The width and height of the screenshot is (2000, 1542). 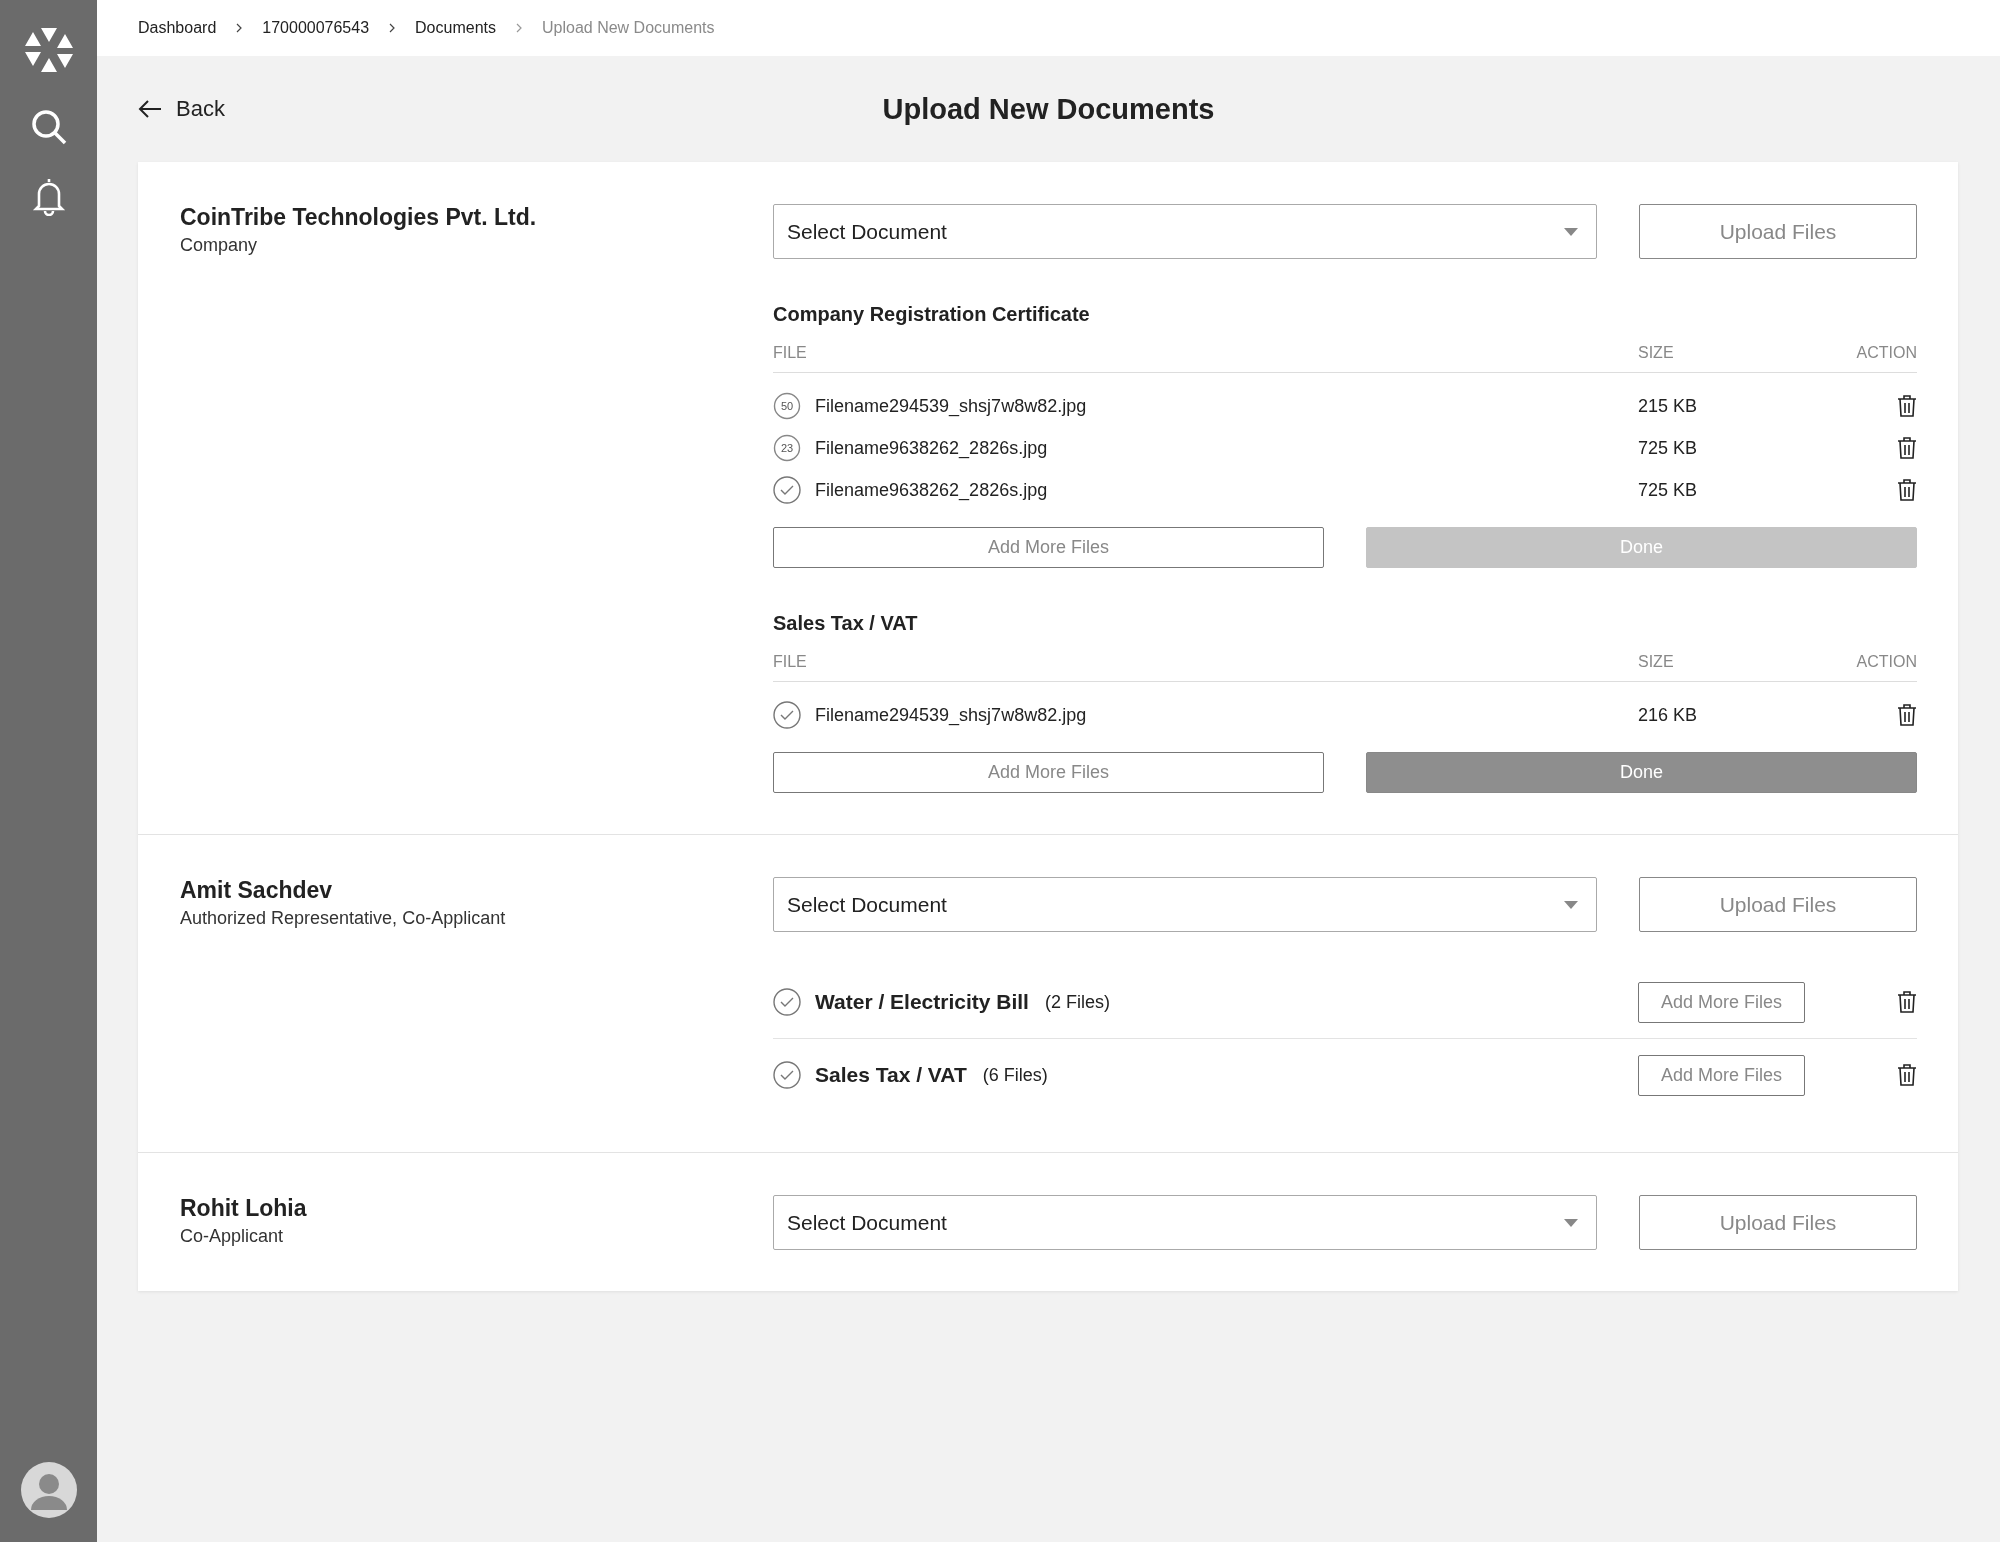 What do you see at coordinates (359, 217) in the screenshot?
I see `applicant-name: CoinTribe Technologies Pvt. Ltd.` at bounding box center [359, 217].